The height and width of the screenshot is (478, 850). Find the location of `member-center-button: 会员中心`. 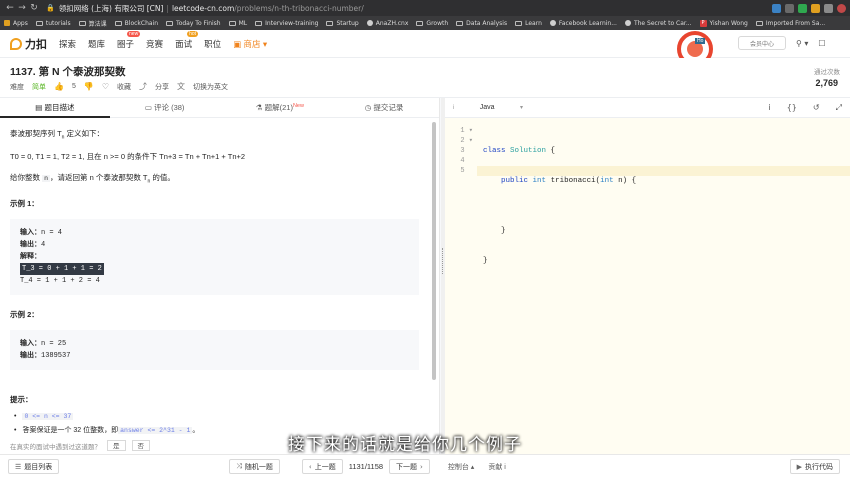

member-center-button: 会员中心 is located at coordinates (762, 43).